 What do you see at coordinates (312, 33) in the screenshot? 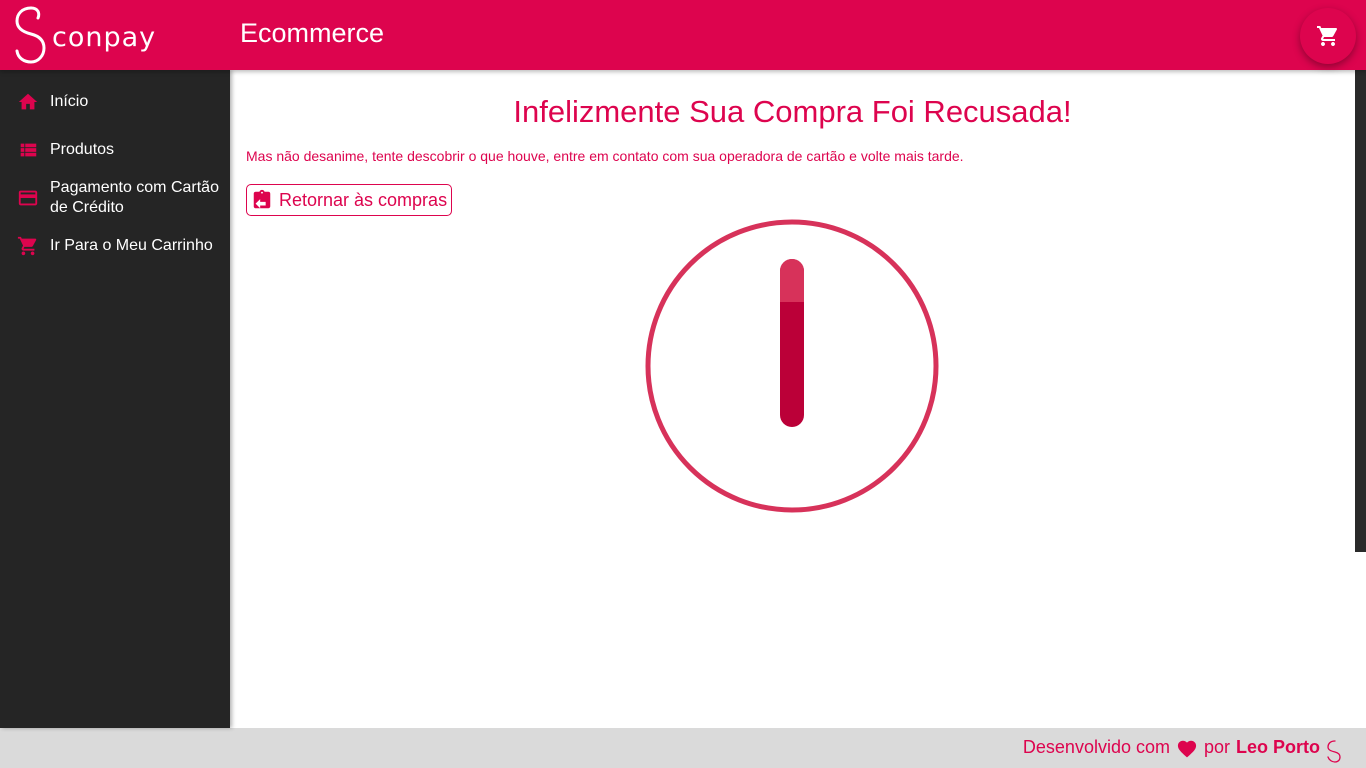
I see `app-title: Ecommerce` at bounding box center [312, 33].